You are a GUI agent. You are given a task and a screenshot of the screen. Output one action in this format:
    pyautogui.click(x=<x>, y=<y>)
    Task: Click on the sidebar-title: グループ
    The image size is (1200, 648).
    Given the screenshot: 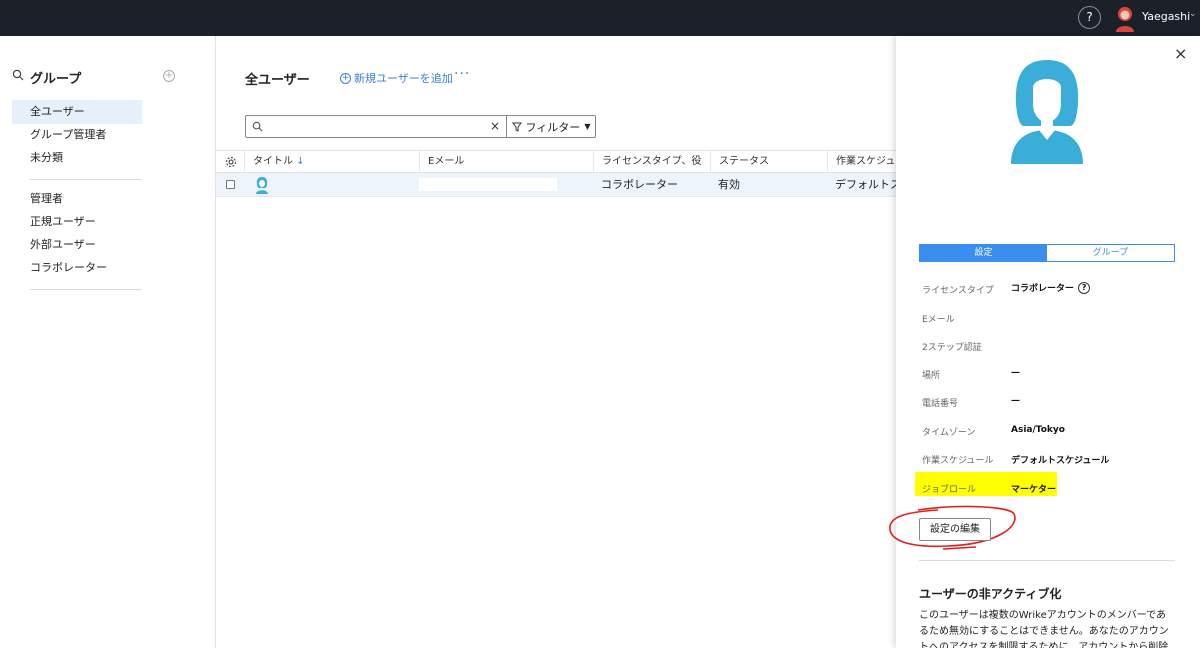 What is the action you would take?
    pyautogui.click(x=56, y=79)
    